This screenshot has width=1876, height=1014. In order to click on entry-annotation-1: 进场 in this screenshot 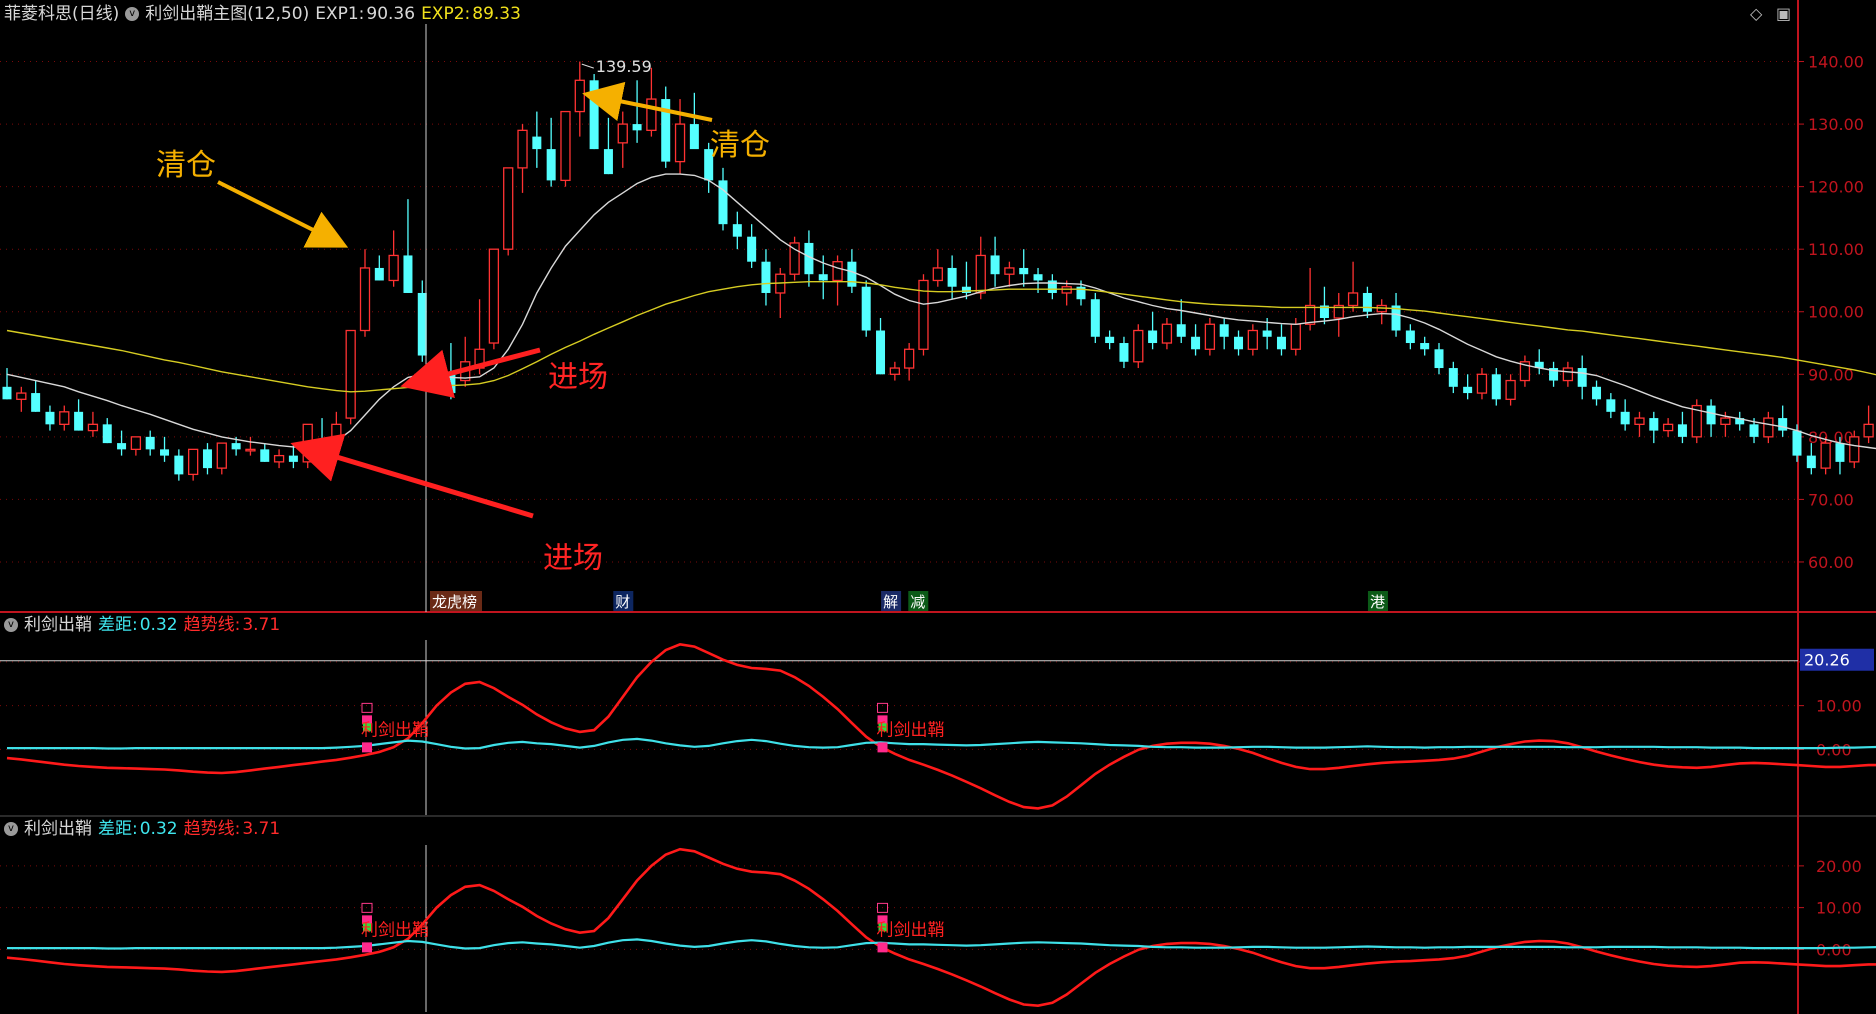, I will do `click(578, 377)`.